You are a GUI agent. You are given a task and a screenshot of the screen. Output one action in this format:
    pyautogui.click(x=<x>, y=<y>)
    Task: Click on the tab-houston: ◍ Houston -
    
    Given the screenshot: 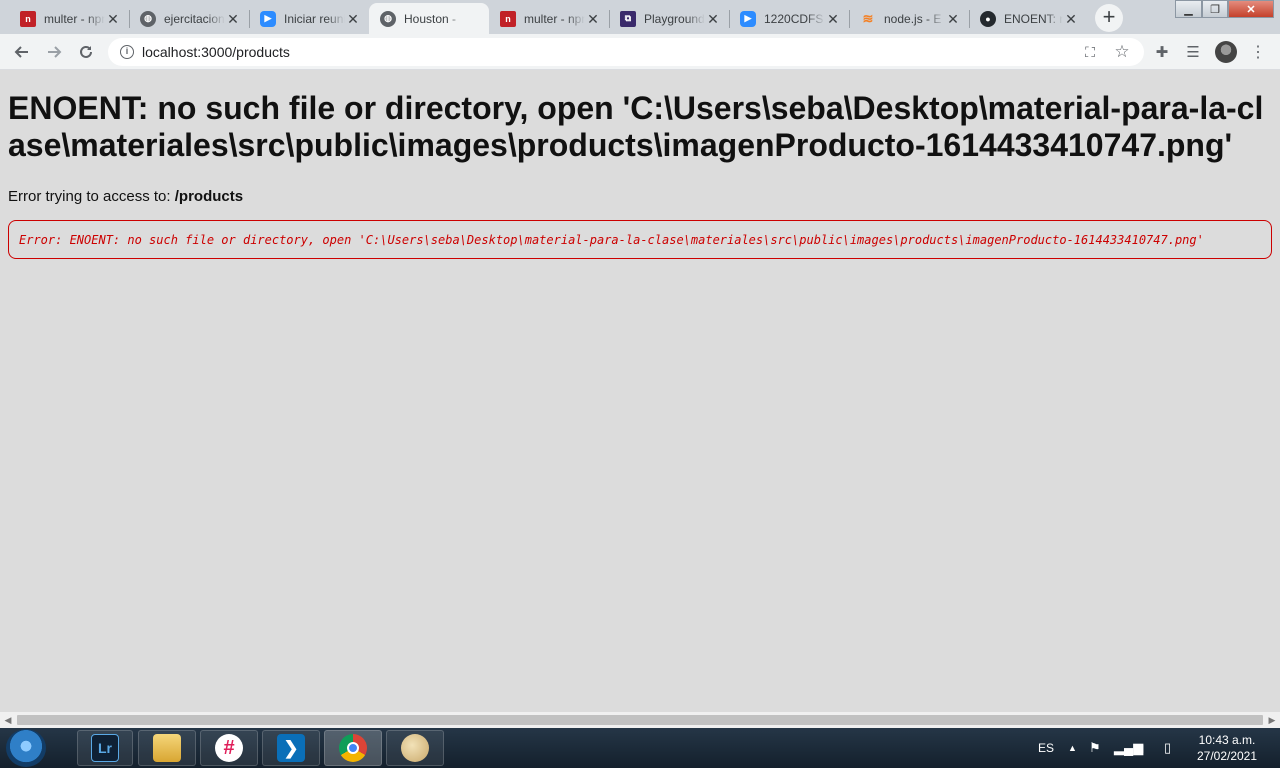 What is the action you would take?
    pyautogui.click(x=429, y=18)
    